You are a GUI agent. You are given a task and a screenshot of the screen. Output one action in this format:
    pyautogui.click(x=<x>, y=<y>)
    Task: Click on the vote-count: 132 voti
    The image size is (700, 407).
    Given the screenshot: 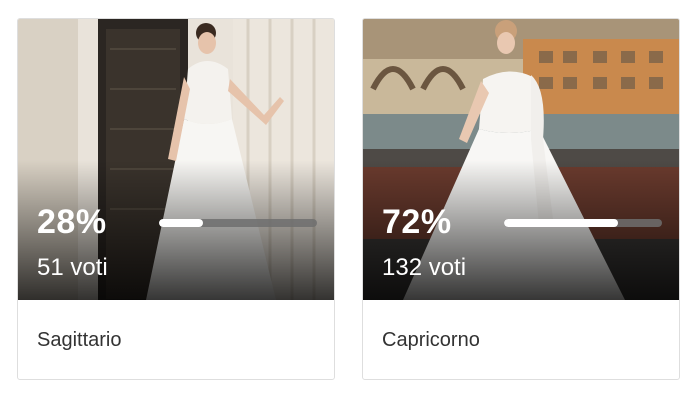 What is the action you would take?
    pyautogui.click(x=424, y=267)
    